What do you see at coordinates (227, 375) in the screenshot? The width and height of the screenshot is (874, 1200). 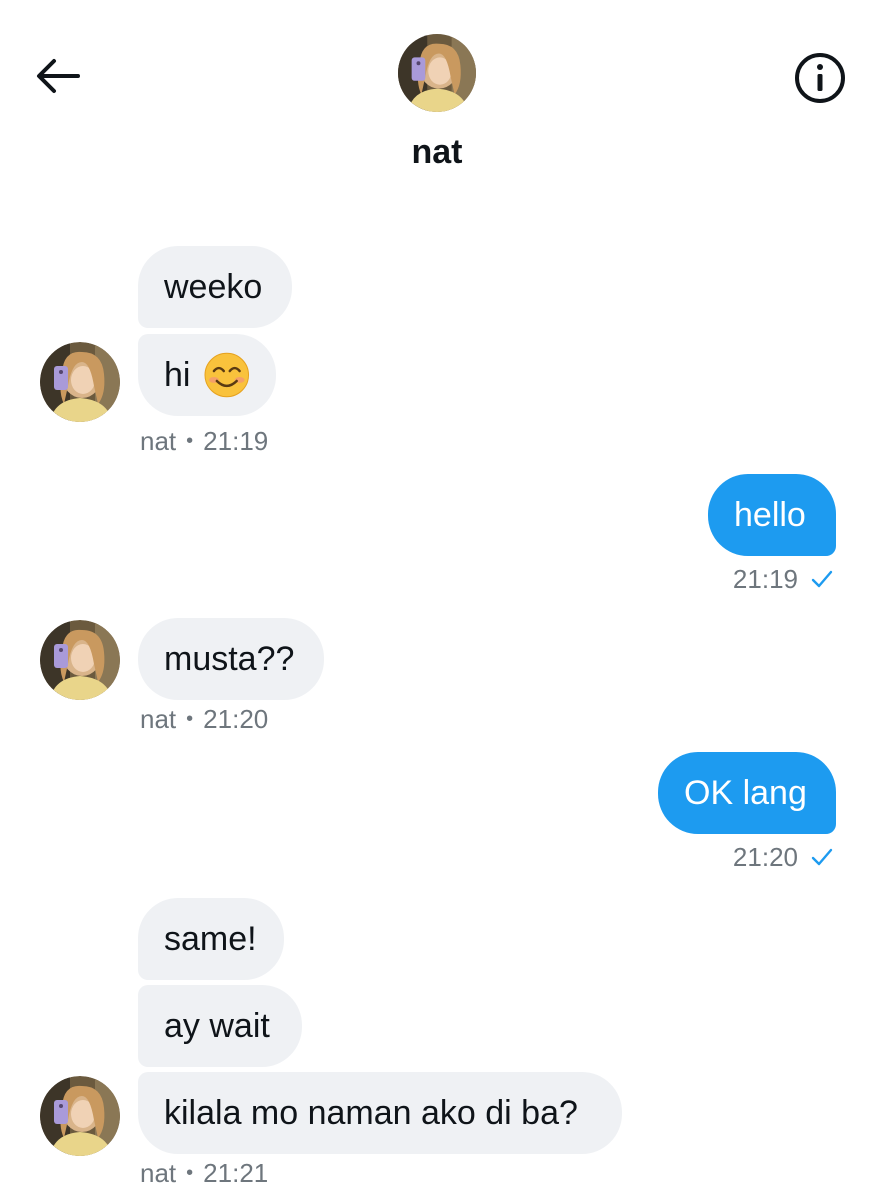 I see `smiling-face-icon` at bounding box center [227, 375].